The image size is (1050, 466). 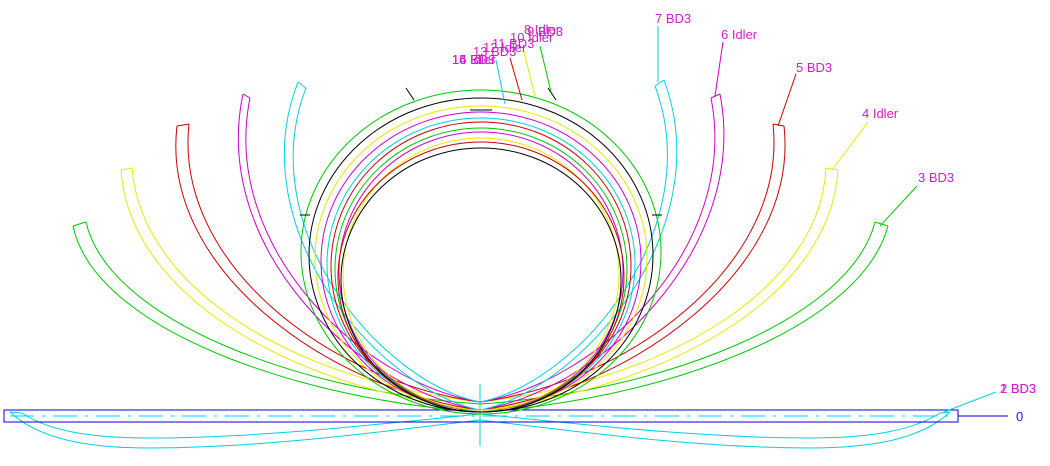 What do you see at coordinates (936, 177) in the screenshot?
I see `label-3-bd3: 3 BD3` at bounding box center [936, 177].